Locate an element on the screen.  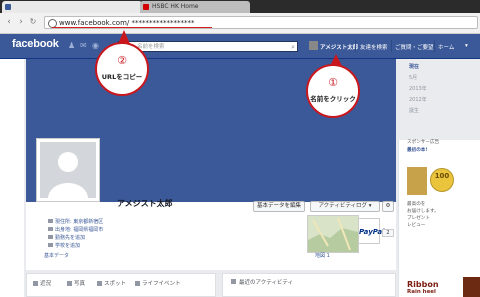
browser-tab-strip: HSBC HK Home is located at coordinates (240, 6).